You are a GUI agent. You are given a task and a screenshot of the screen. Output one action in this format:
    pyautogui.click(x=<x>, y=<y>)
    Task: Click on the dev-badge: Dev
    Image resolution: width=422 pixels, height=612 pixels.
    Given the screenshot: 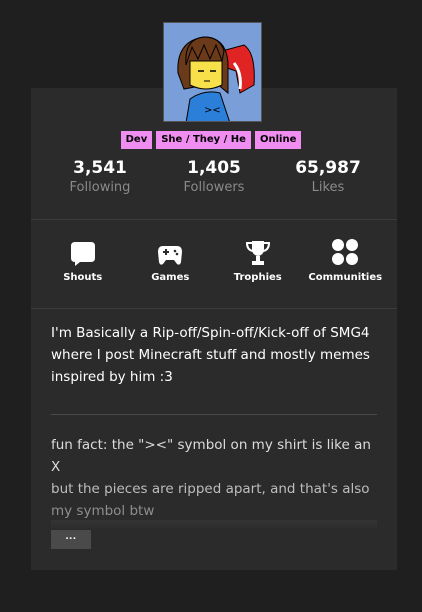 What is the action you would take?
    pyautogui.click(x=136, y=140)
    